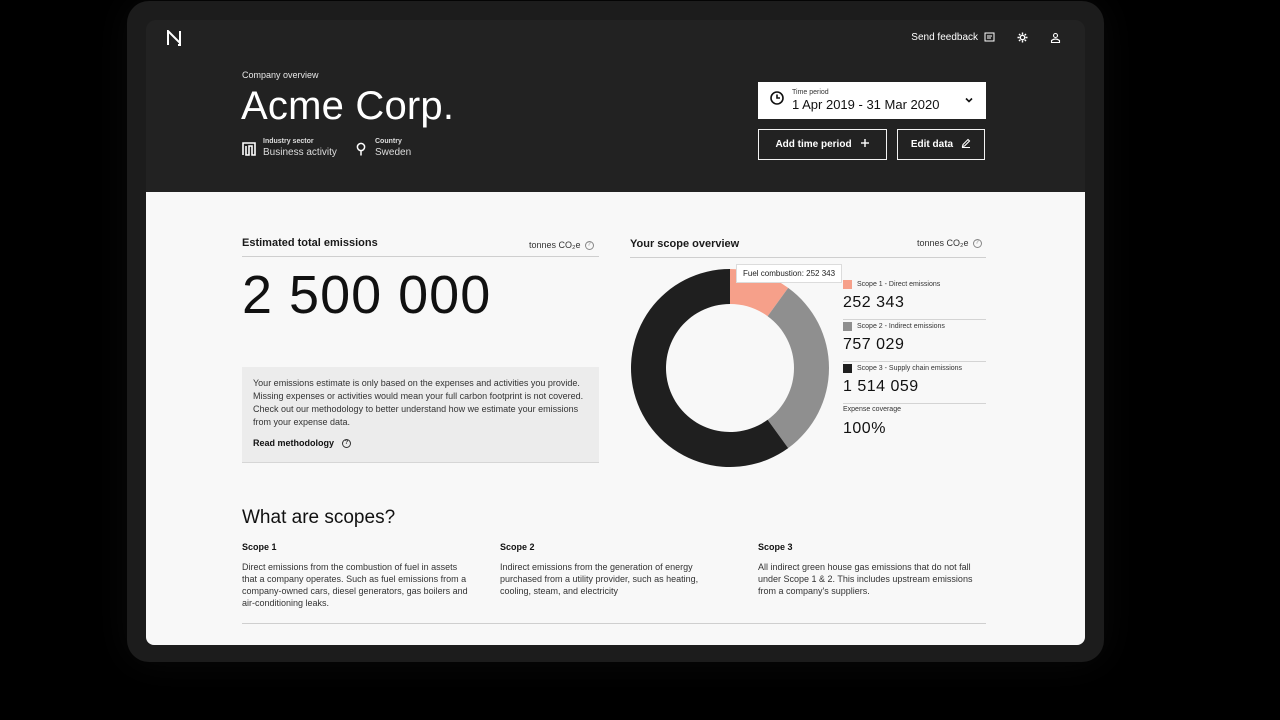 The height and width of the screenshot is (720, 1280). I want to click on gear-icon, so click(1022, 37).